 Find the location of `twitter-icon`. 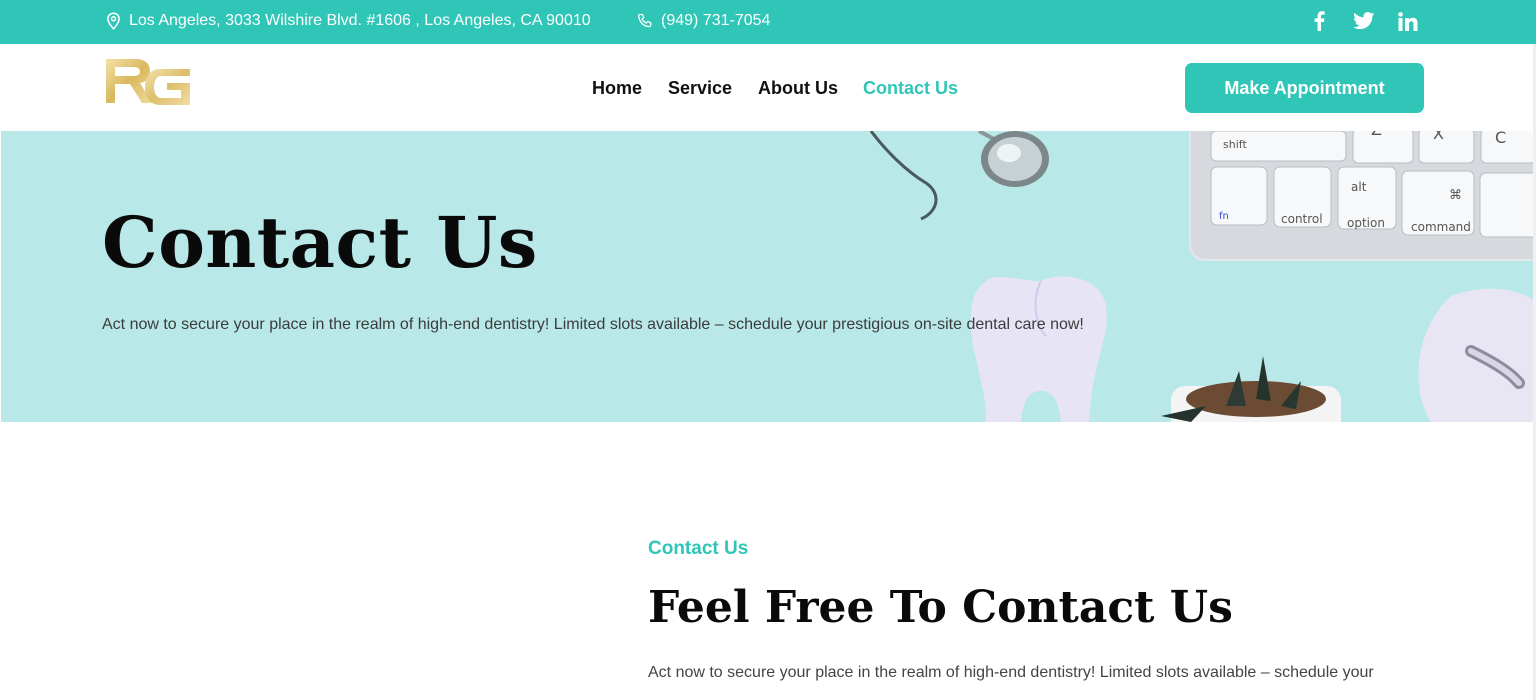

twitter-icon is located at coordinates (1364, 21).